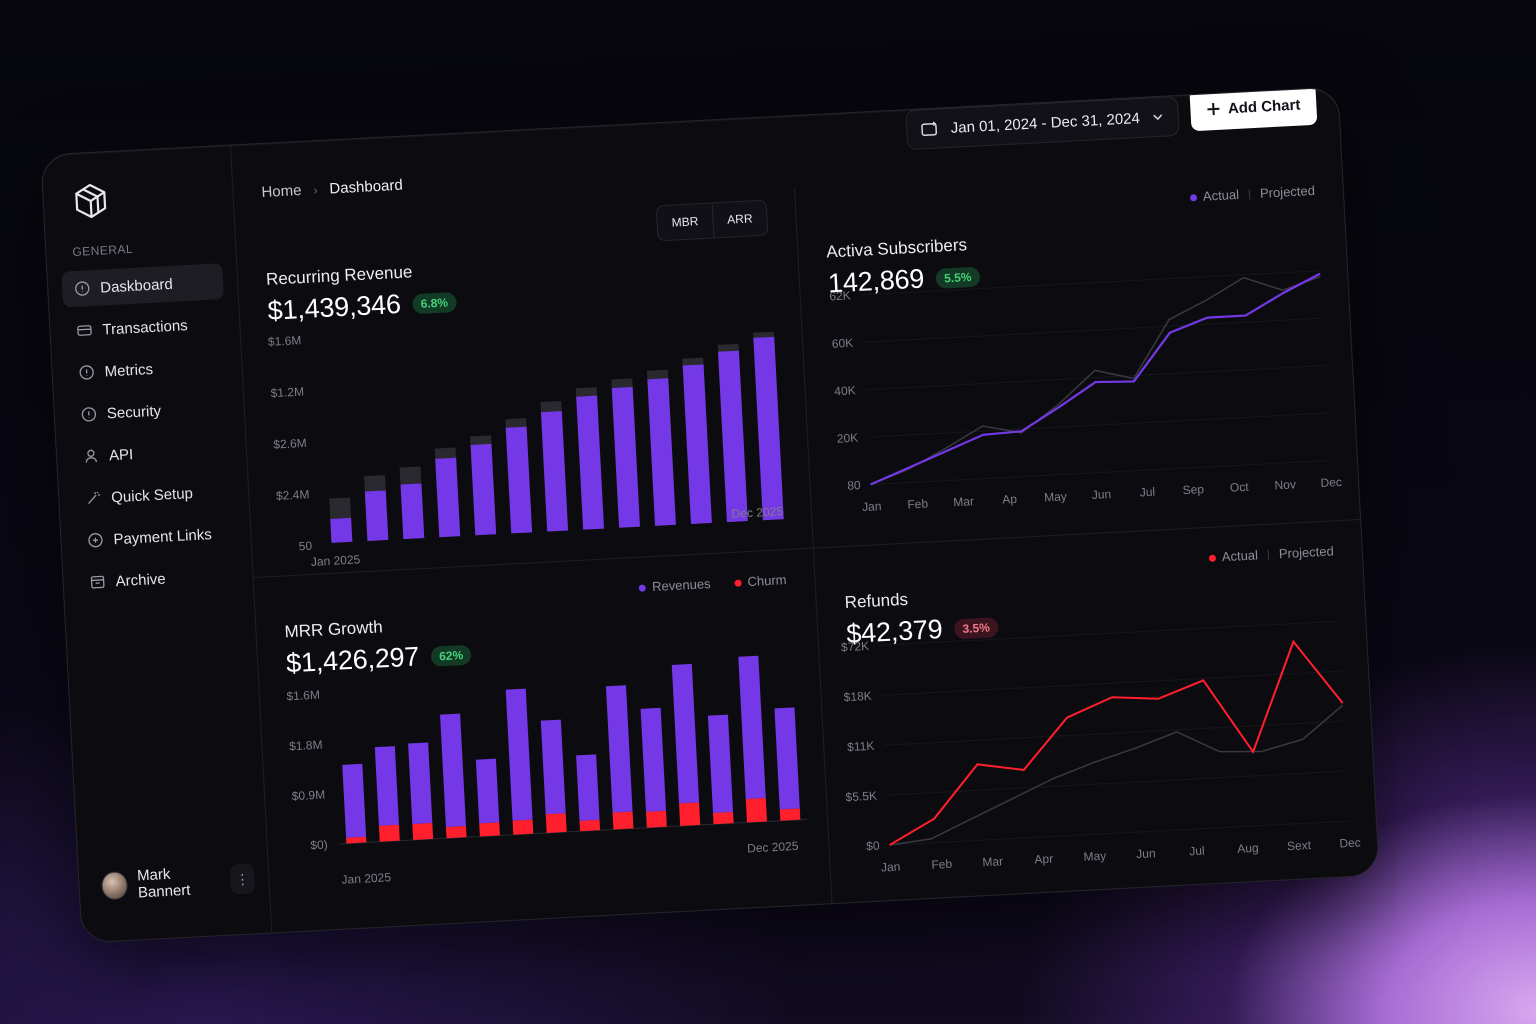 This screenshot has height=1024, width=1536. Describe the element at coordinates (93, 498) in the screenshot. I see `wand-icon` at that location.